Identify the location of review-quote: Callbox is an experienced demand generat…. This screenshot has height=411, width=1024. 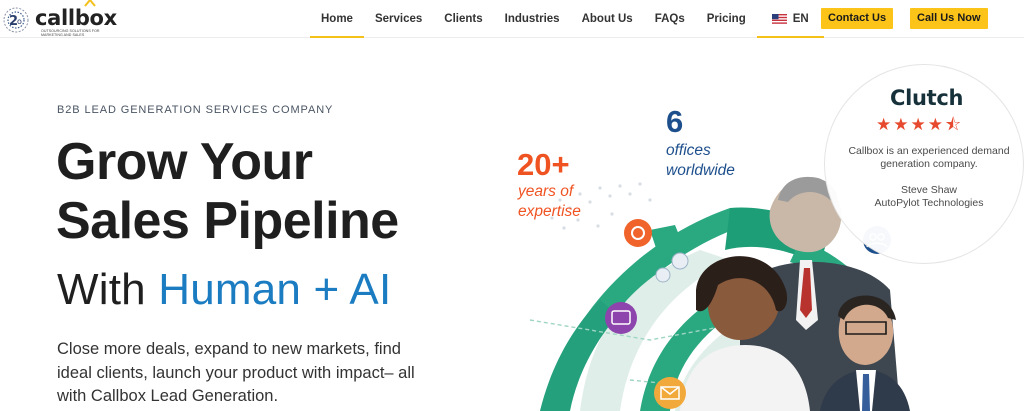
(929, 157).